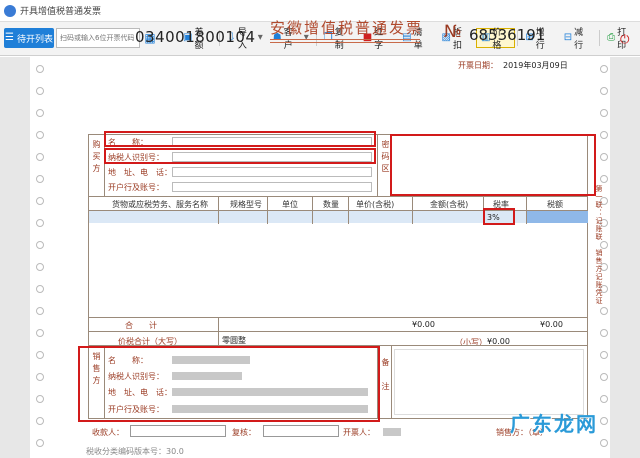 This screenshot has width=640, height=458. What do you see at coordinates (453, 32) in the screenshot?
I see `invoice-number-mark: №` at bounding box center [453, 32].